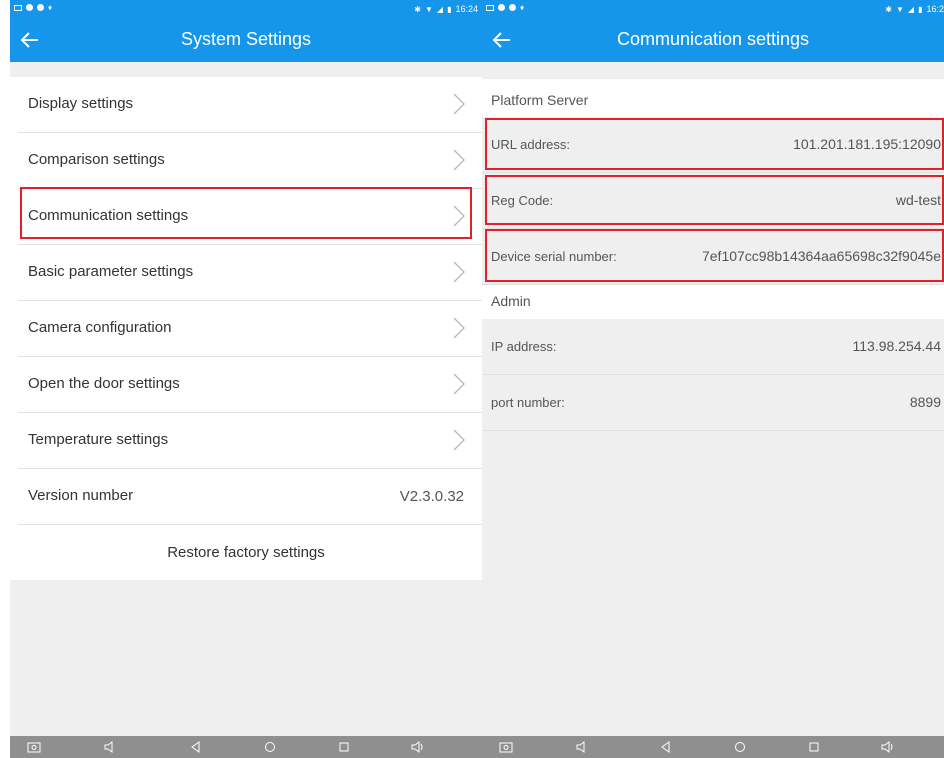  What do you see at coordinates (918, 200) in the screenshot?
I see `field-value: wd-test` at bounding box center [918, 200].